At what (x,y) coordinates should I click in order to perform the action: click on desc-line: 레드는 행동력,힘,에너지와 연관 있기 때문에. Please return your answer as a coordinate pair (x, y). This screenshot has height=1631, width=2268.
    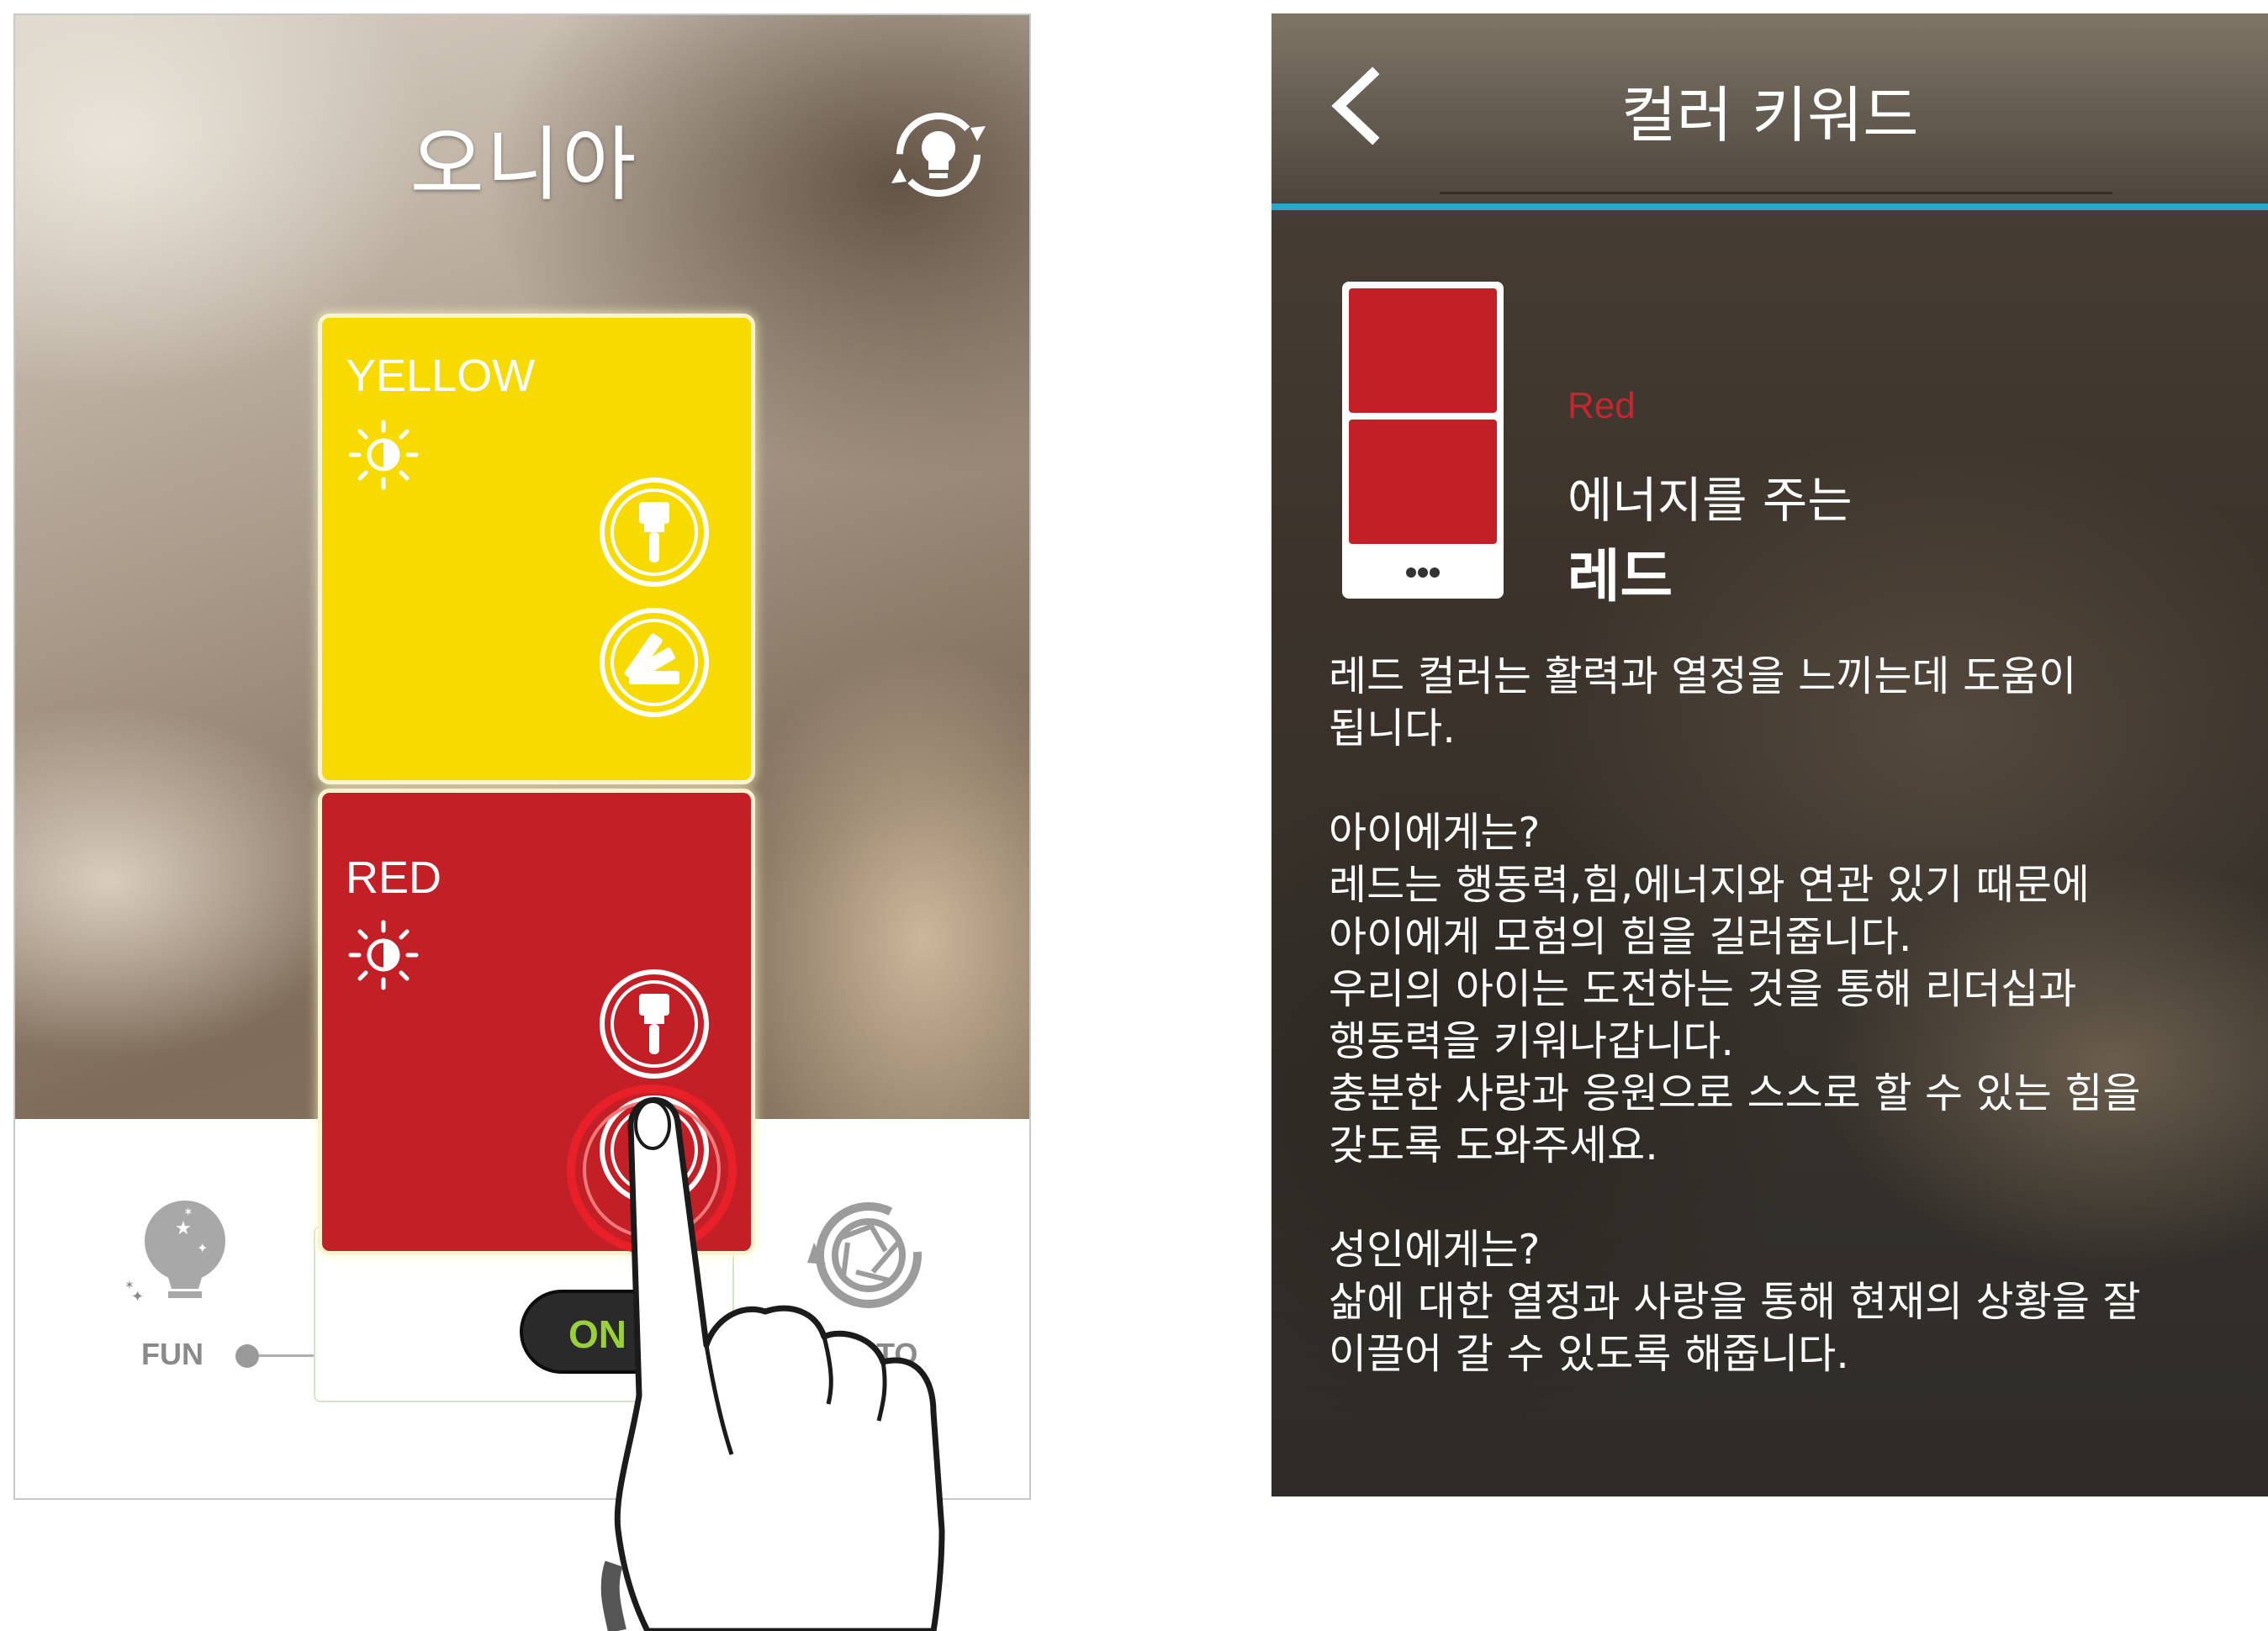
    Looking at the image, I should click on (1783, 885).